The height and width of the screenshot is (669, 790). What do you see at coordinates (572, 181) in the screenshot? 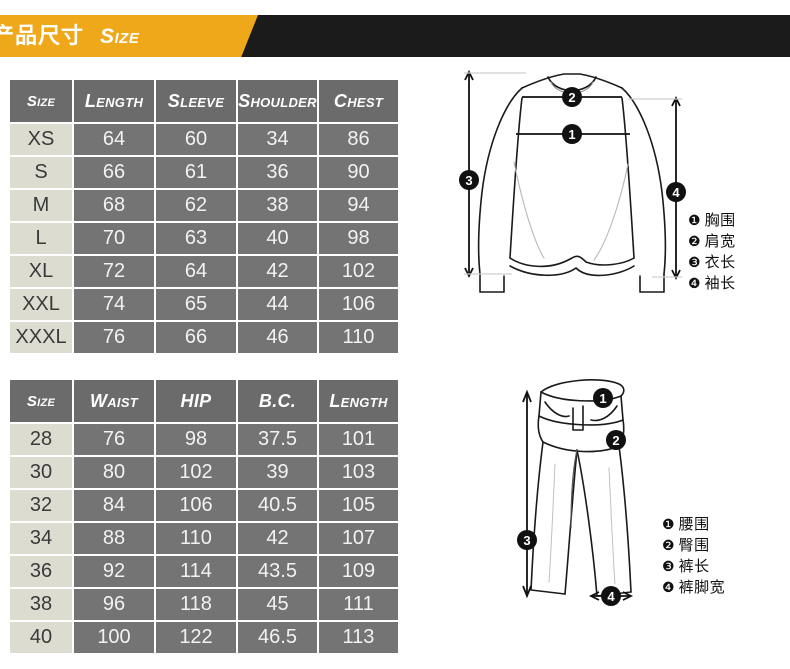
I see `shirt-measurement-diagram: 1 2 3 4` at bounding box center [572, 181].